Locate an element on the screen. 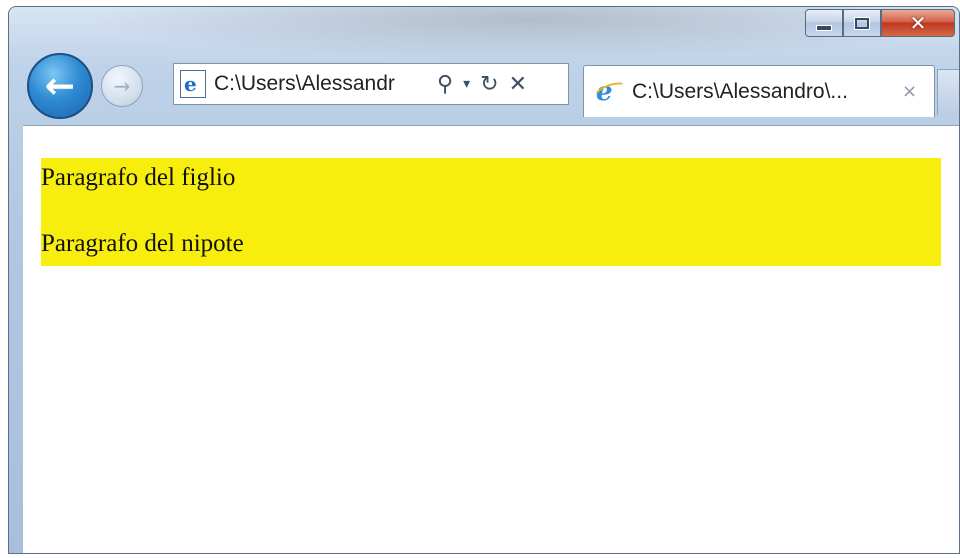 This screenshot has width=960, height=558. back-button: ← is located at coordinates (60, 86).